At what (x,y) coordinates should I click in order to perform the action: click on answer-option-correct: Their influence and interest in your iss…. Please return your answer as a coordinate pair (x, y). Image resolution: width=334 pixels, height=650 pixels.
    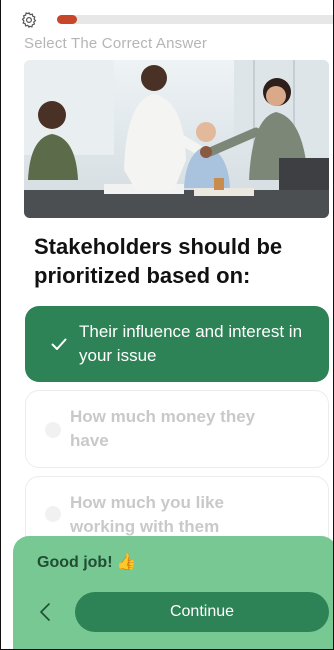
    Looking at the image, I should click on (177, 344).